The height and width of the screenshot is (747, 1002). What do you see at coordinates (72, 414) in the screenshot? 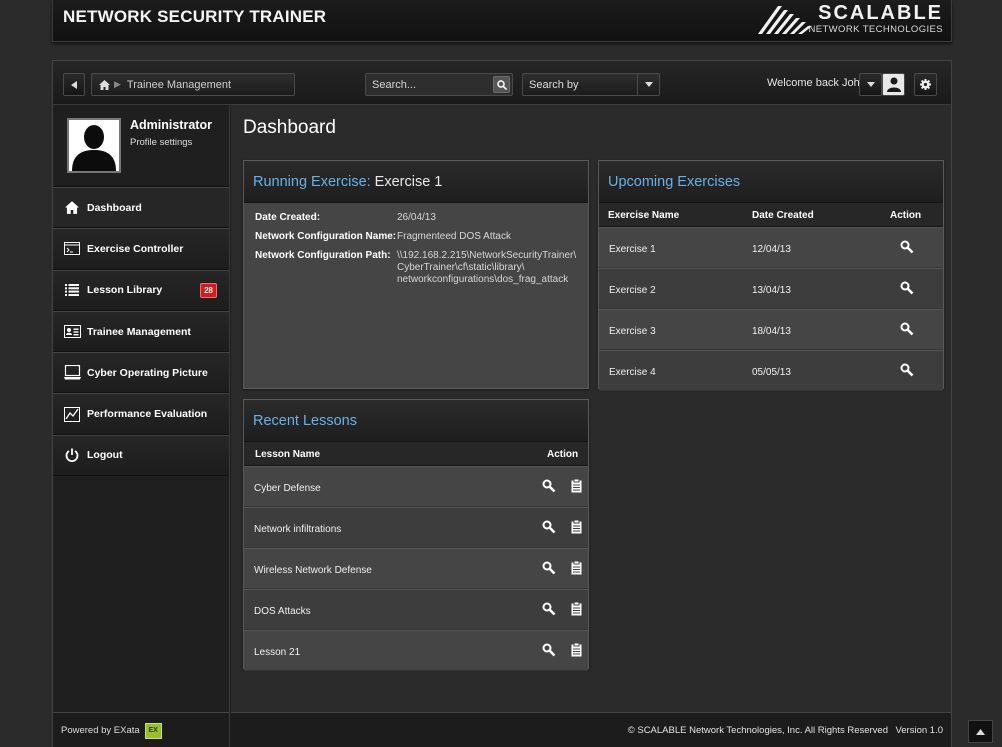
I see `chart-icon` at bounding box center [72, 414].